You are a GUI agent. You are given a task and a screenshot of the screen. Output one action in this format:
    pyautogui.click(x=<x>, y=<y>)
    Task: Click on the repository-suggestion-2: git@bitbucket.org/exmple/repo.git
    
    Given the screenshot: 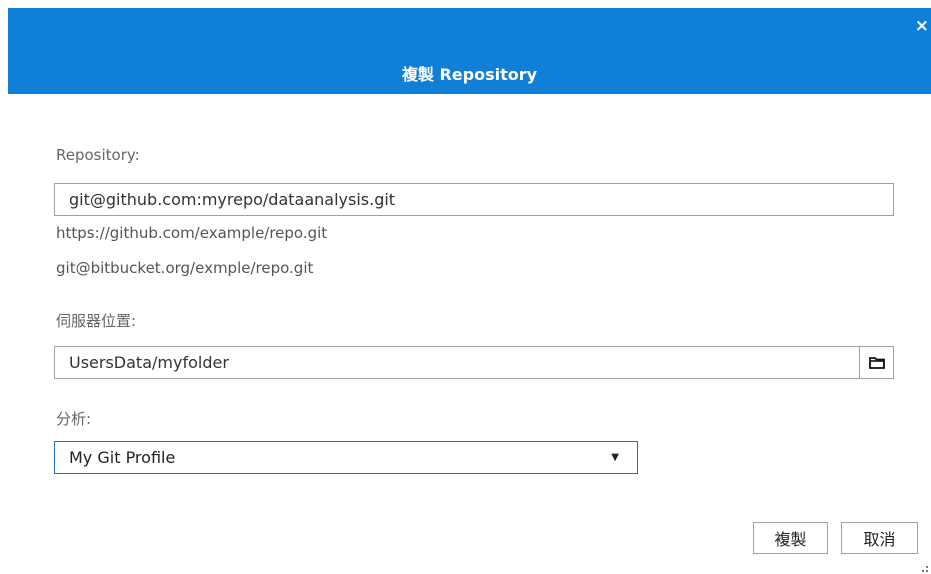 What is the action you would take?
    pyautogui.click(x=184, y=268)
    